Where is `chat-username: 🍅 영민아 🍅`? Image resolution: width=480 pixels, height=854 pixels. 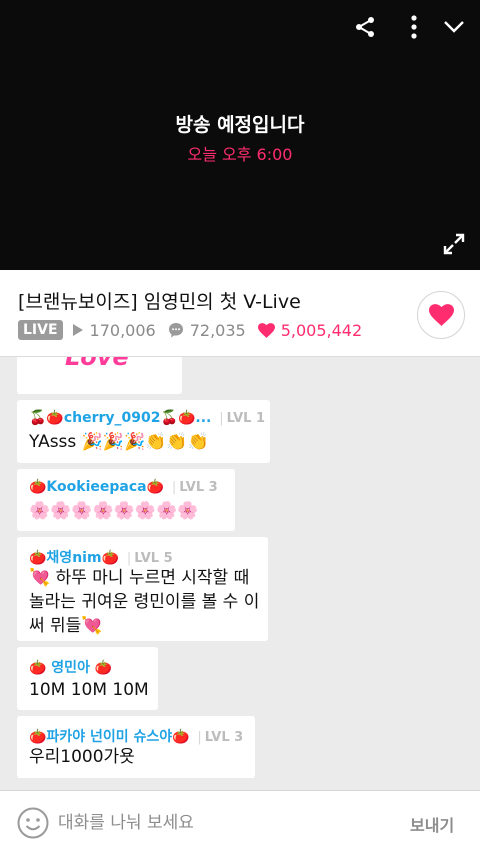
chat-username: 🍅 영민아 🍅 is located at coordinates (70, 667).